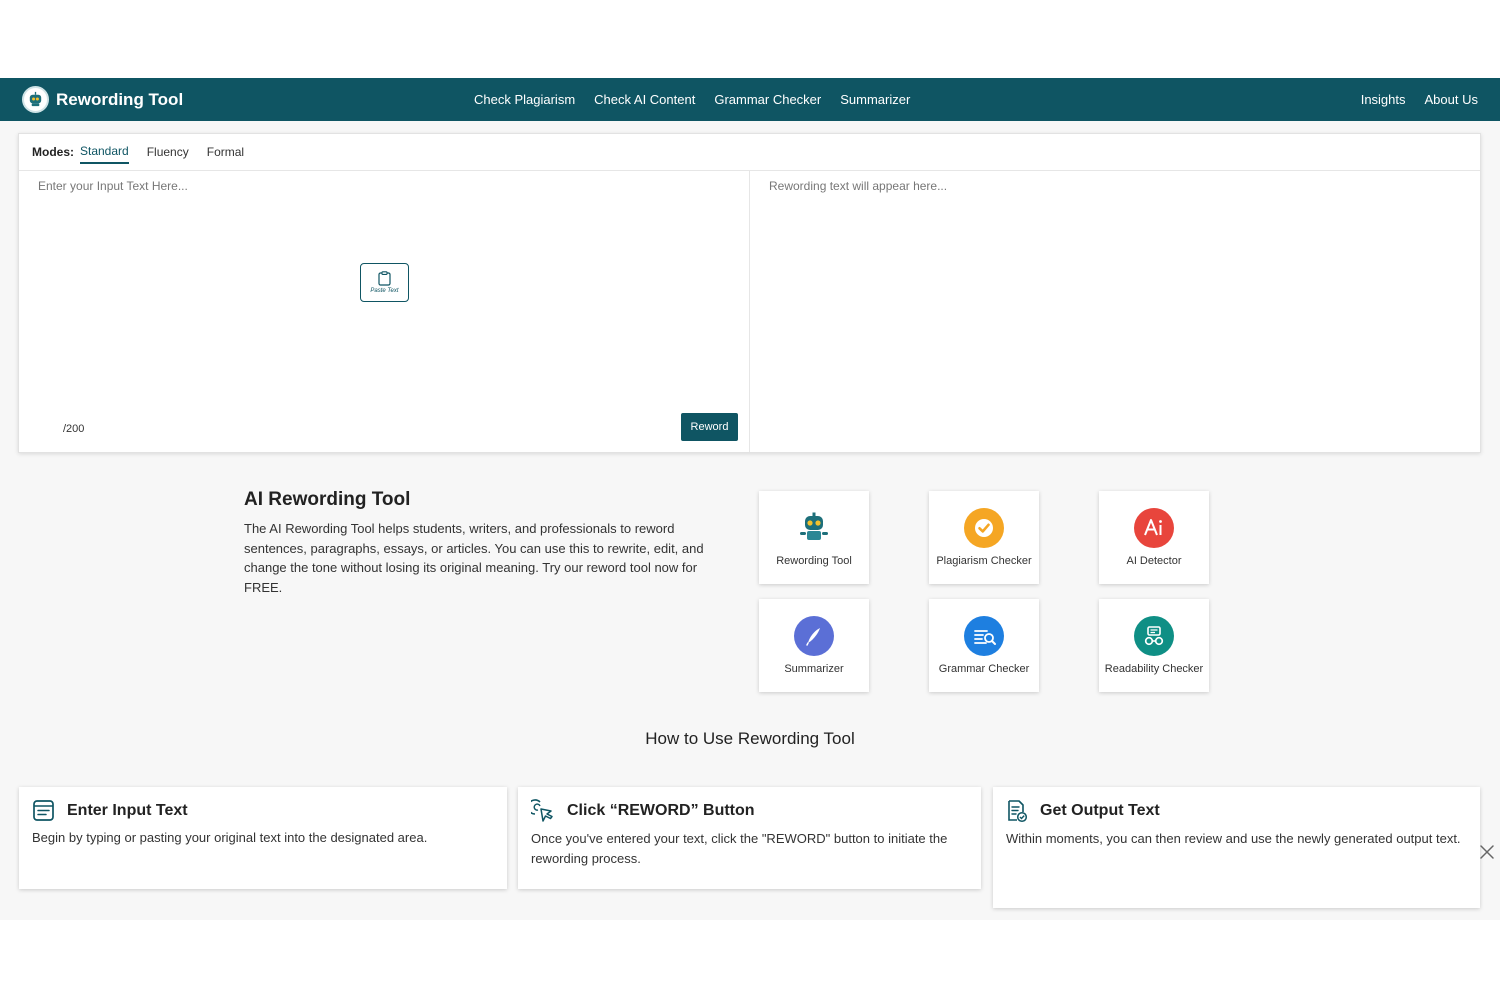 Image resolution: width=1500 pixels, height=1000 pixels. I want to click on cursor-click-icon, so click(542, 810).